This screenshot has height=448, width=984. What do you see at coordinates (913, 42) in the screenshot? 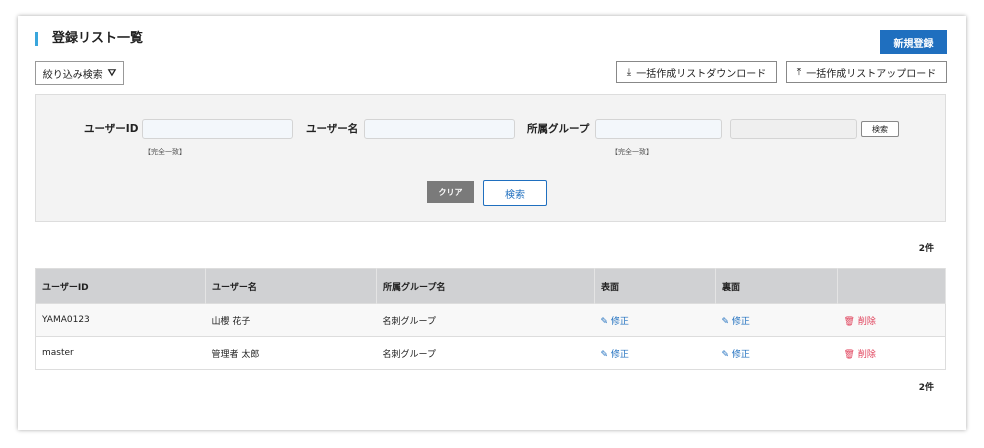
I see `new-register-button: 新規登録` at bounding box center [913, 42].